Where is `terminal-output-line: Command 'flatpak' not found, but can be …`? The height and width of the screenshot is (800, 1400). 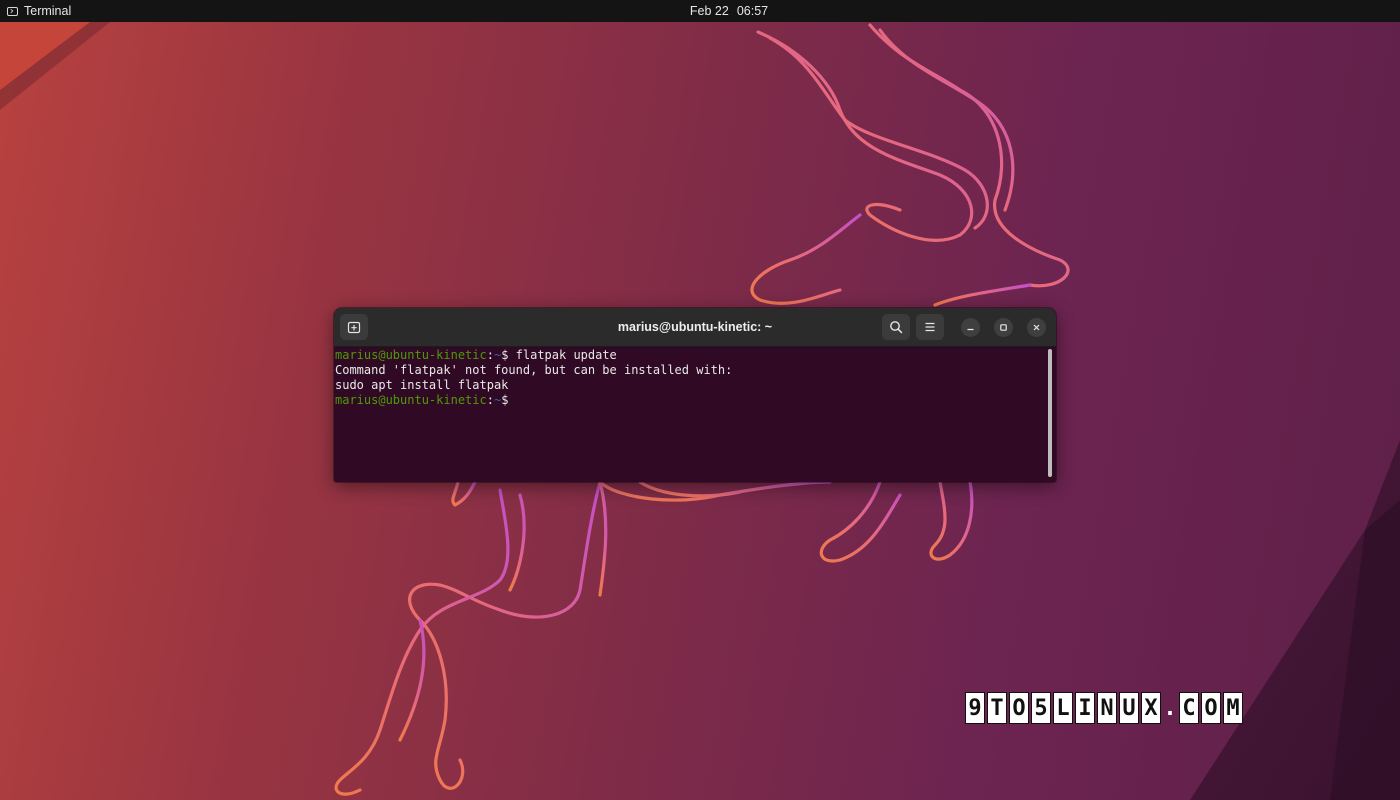 terminal-output-line: Command 'flatpak' not found, but can be … is located at coordinates (534, 370).